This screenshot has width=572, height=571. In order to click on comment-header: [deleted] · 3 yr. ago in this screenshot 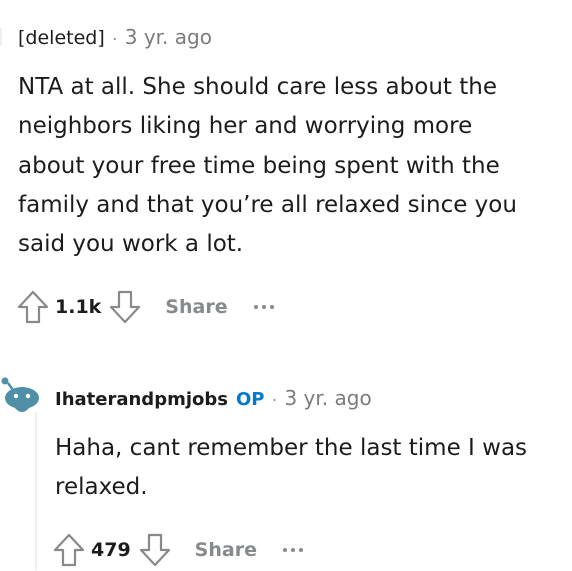, I will do `click(115, 37)`.